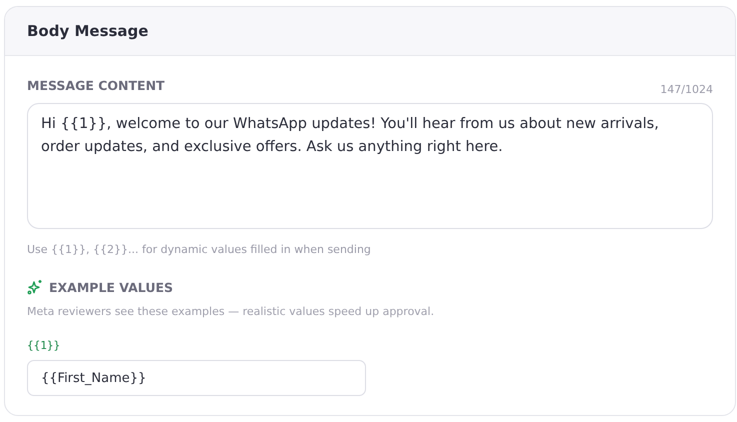 This screenshot has height=422, width=737. I want to click on section-description: Meta reviewers see these examples — realistic values speed up approval., so click(231, 311).